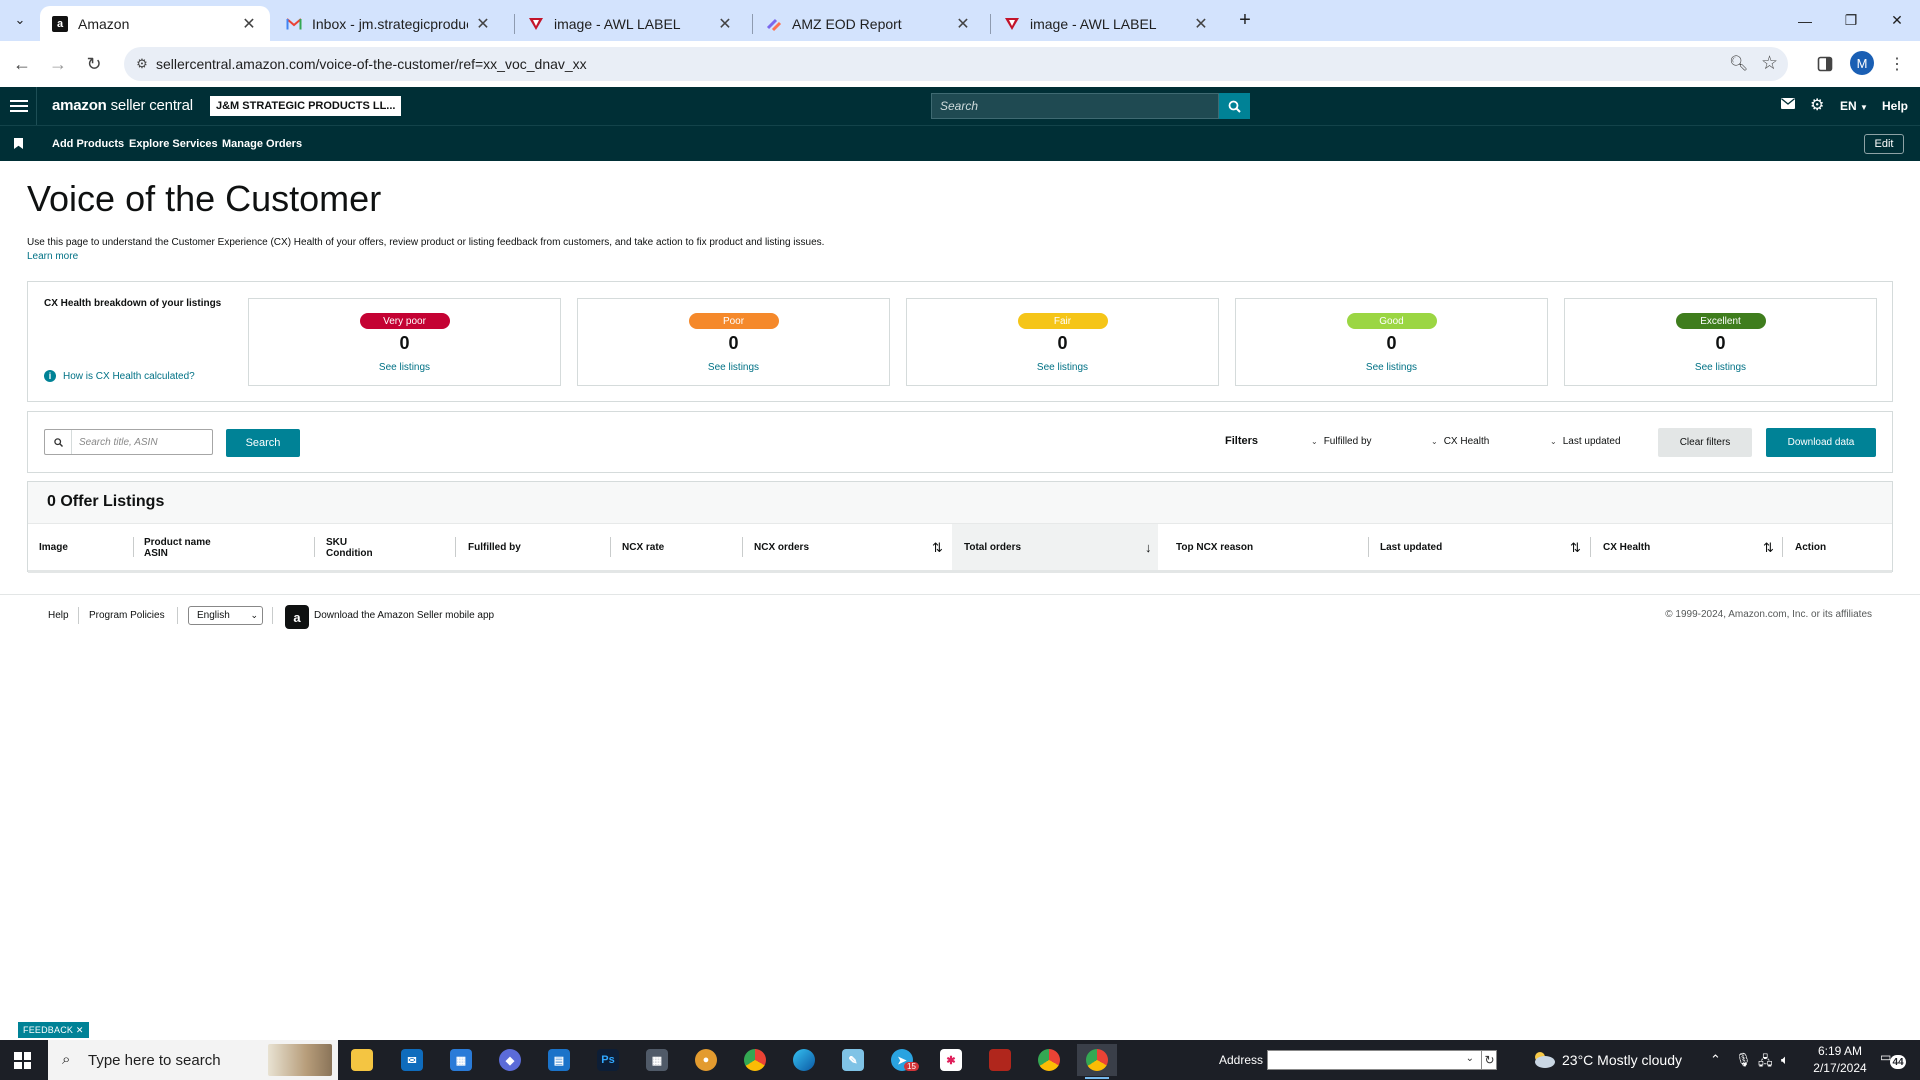 The width and height of the screenshot is (1920, 1080). What do you see at coordinates (682, 547) in the screenshot?
I see `col-ncx-rate: NCX rate` at bounding box center [682, 547].